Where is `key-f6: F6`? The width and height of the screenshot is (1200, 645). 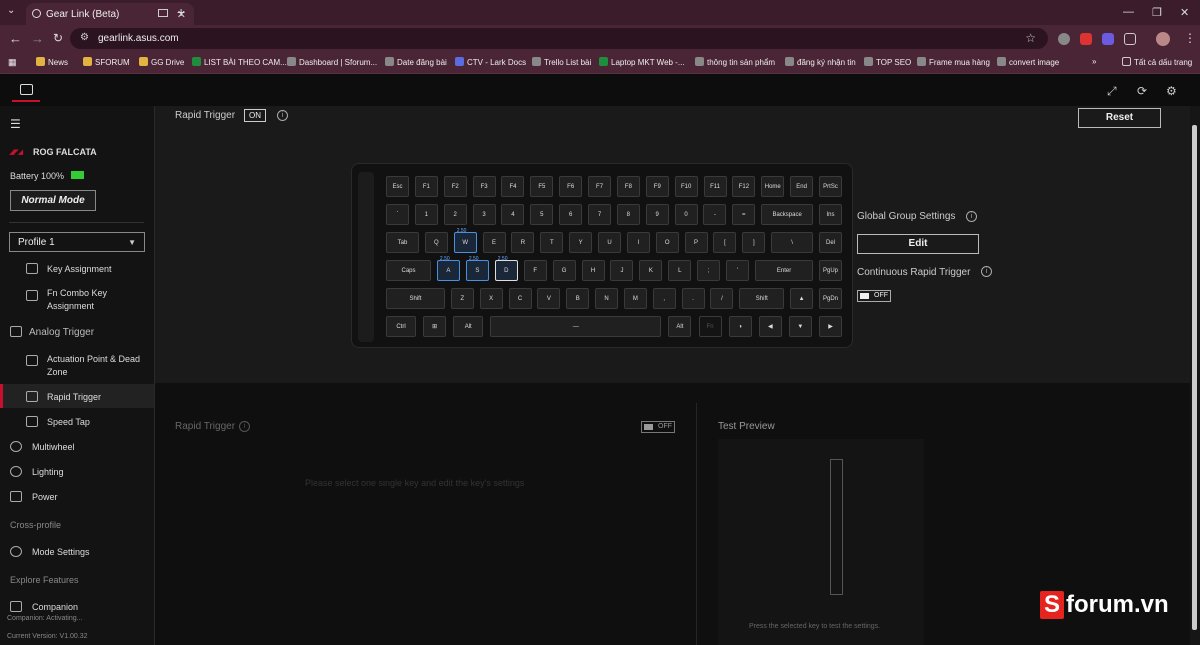 key-f6: F6 is located at coordinates (571, 186).